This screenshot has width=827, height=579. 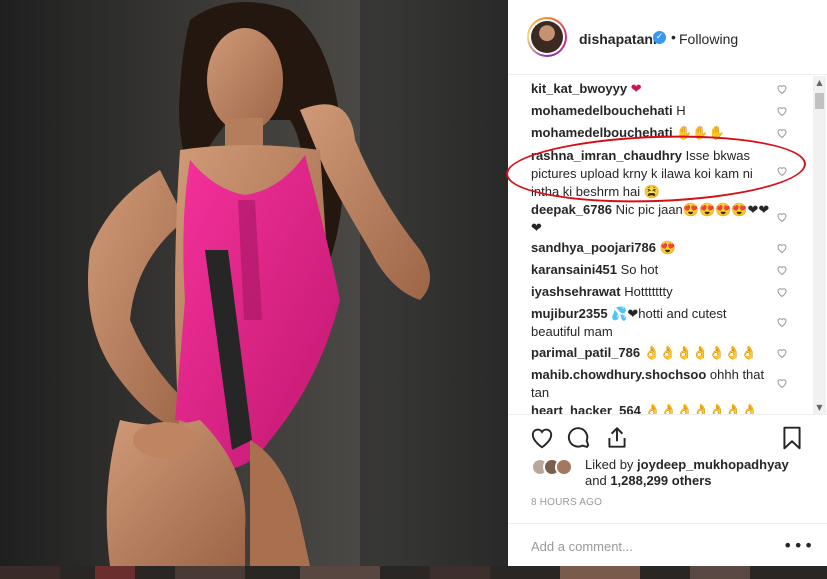 What do you see at coordinates (574, 269) in the screenshot?
I see `comment-username: karansaini451` at bounding box center [574, 269].